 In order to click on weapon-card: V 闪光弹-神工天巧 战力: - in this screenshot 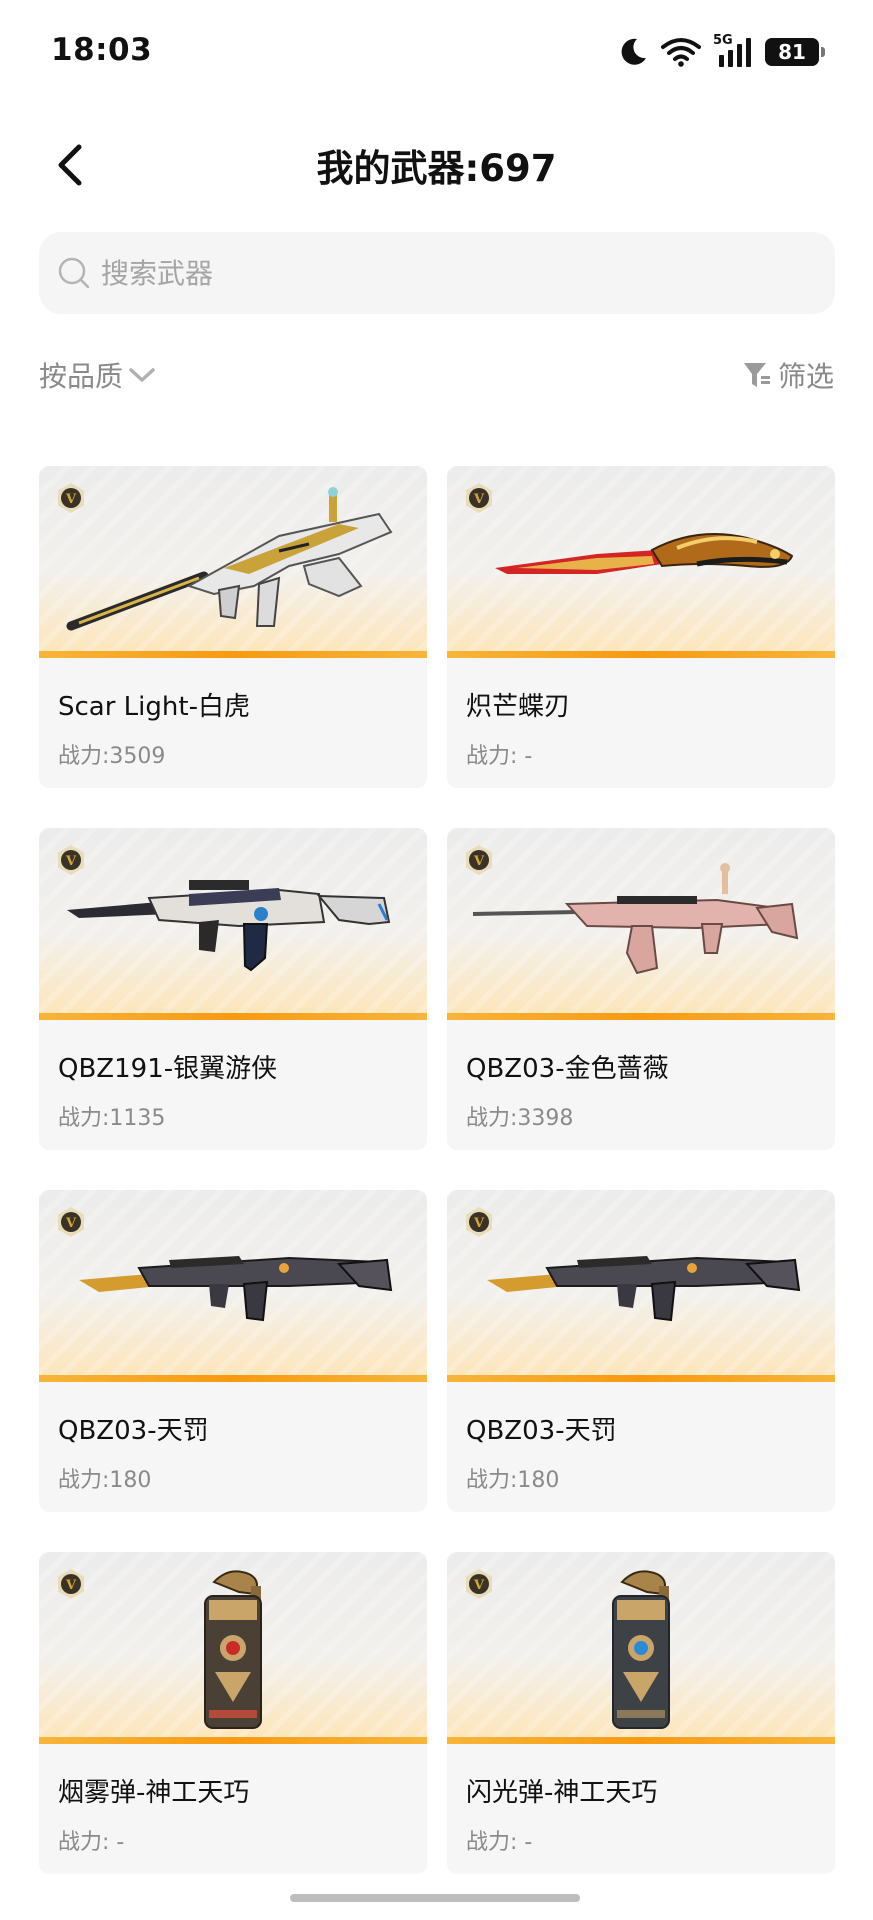, I will do `click(641, 1713)`.